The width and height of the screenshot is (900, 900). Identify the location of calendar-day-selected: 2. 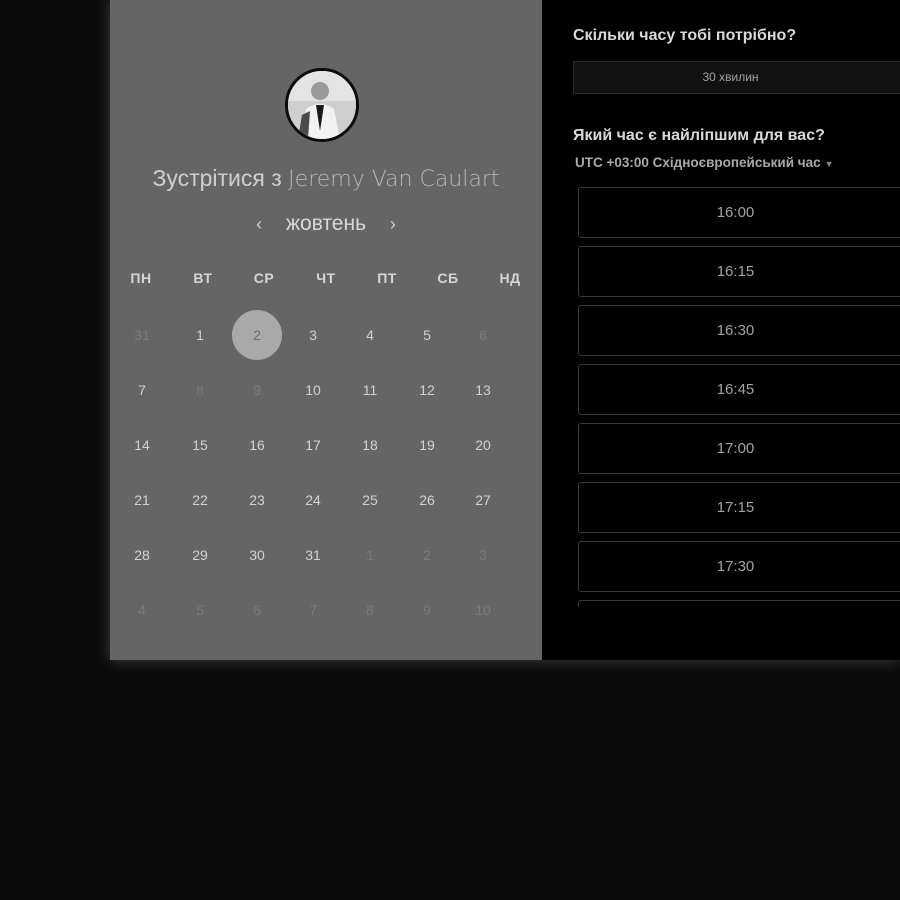
(257, 335).